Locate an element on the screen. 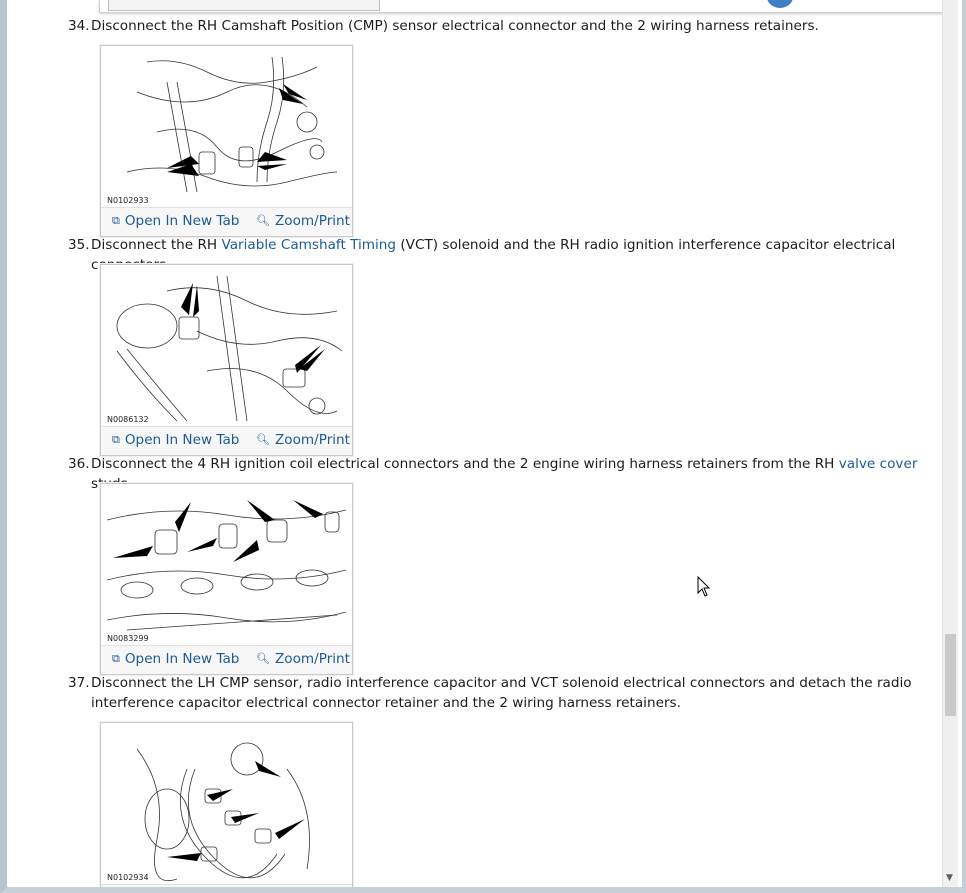  figure-code: N0102933 is located at coordinates (128, 200).